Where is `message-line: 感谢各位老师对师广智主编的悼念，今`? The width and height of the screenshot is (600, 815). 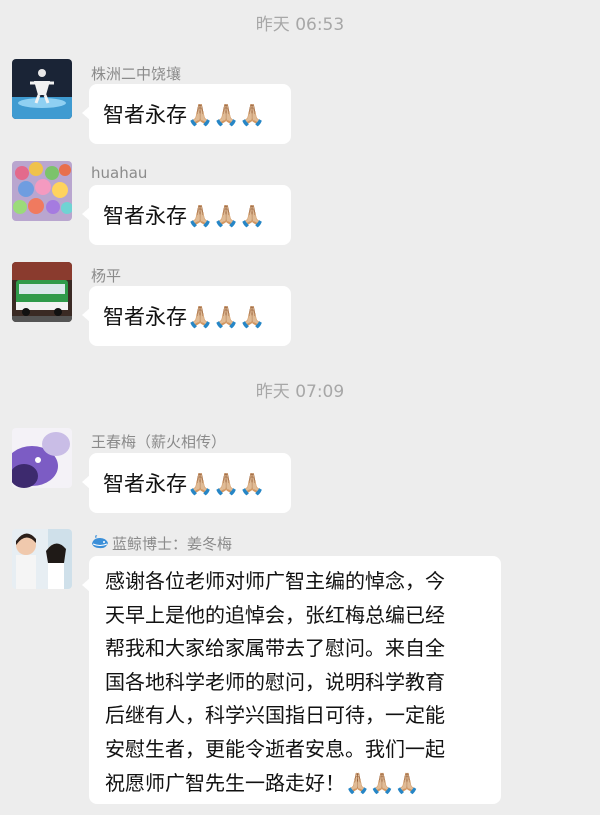 message-line: 感谢各位老师对师广智主编的悼念，今 is located at coordinates (275, 581).